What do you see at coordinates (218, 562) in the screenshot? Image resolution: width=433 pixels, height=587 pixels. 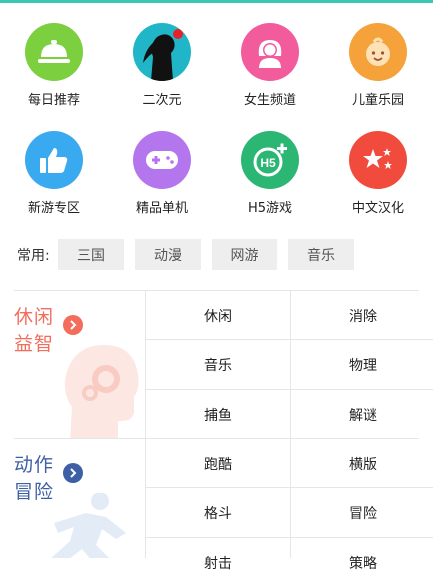 I see `genre-cell: 射击` at bounding box center [218, 562].